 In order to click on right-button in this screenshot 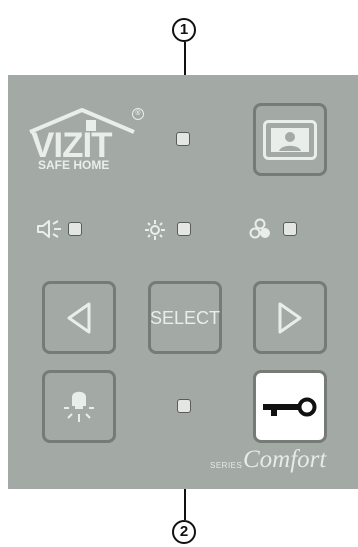, I will do `click(290, 317)`.